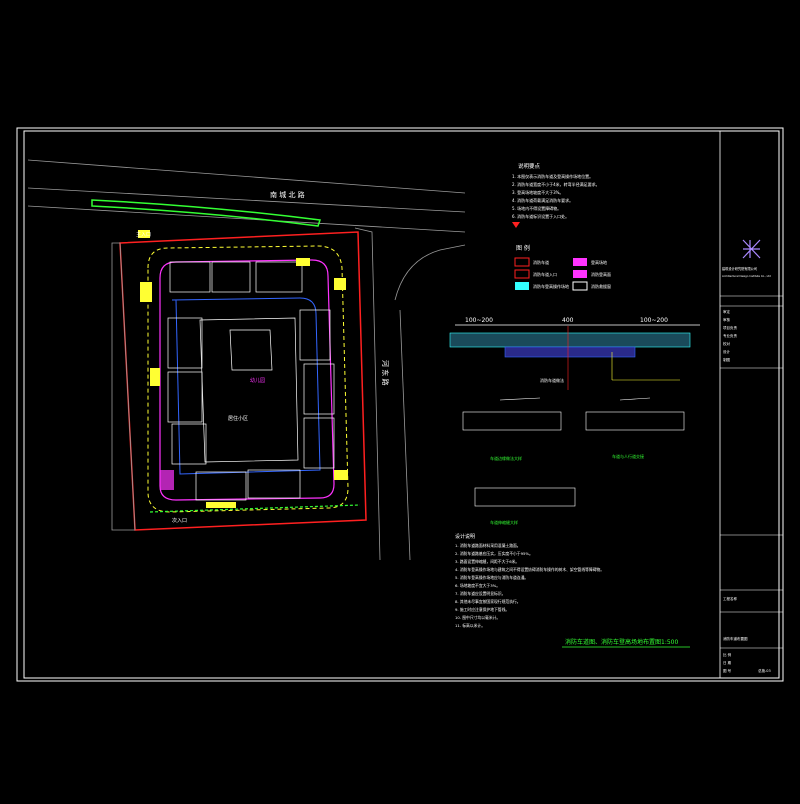 This screenshot has height=804, width=800. I want to click on design-note: 5. 消防车登高操作场地应与消防车道连通。, so click(491, 577).